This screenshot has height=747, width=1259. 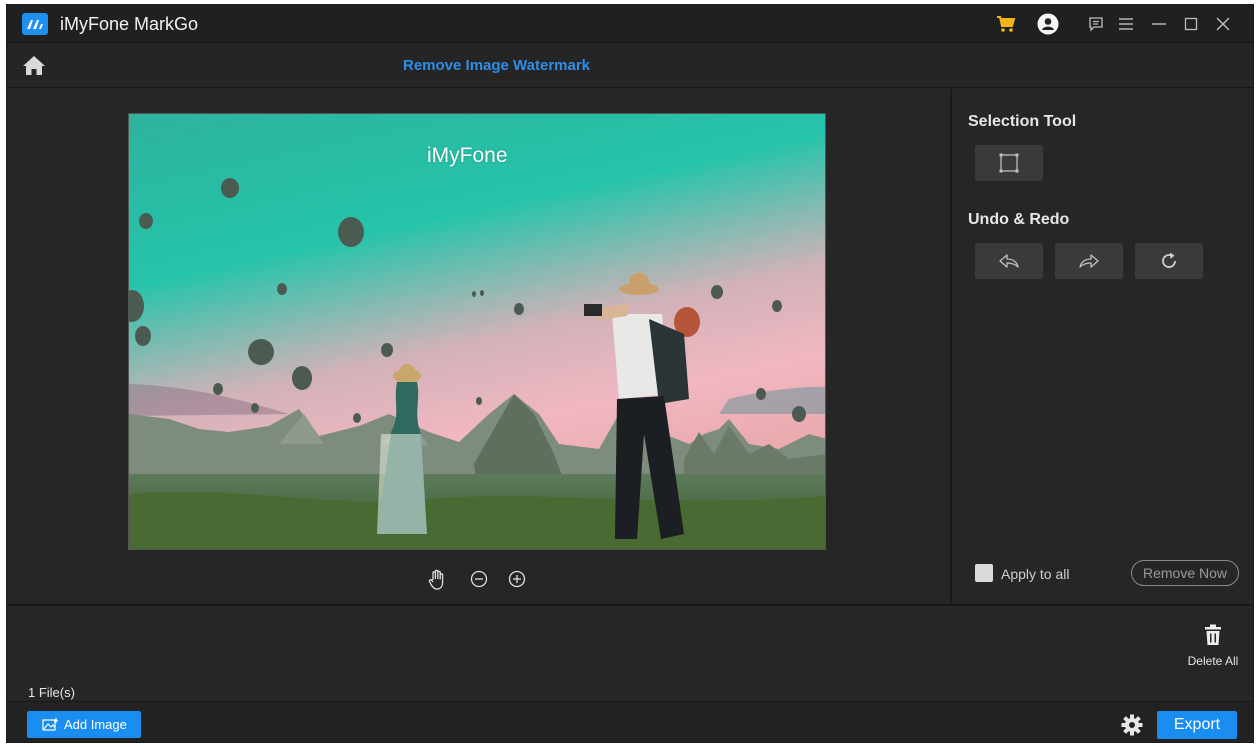 What do you see at coordinates (1223, 24) in the screenshot?
I see `close-icon` at bounding box center [1223, 24].